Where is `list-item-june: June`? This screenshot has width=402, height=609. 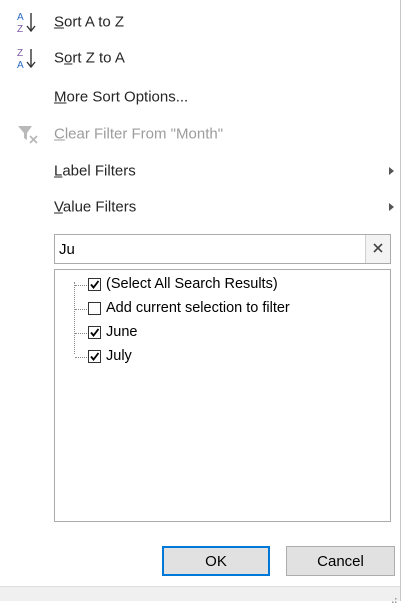 list-item-june: June is located at coordinates (220, 333).